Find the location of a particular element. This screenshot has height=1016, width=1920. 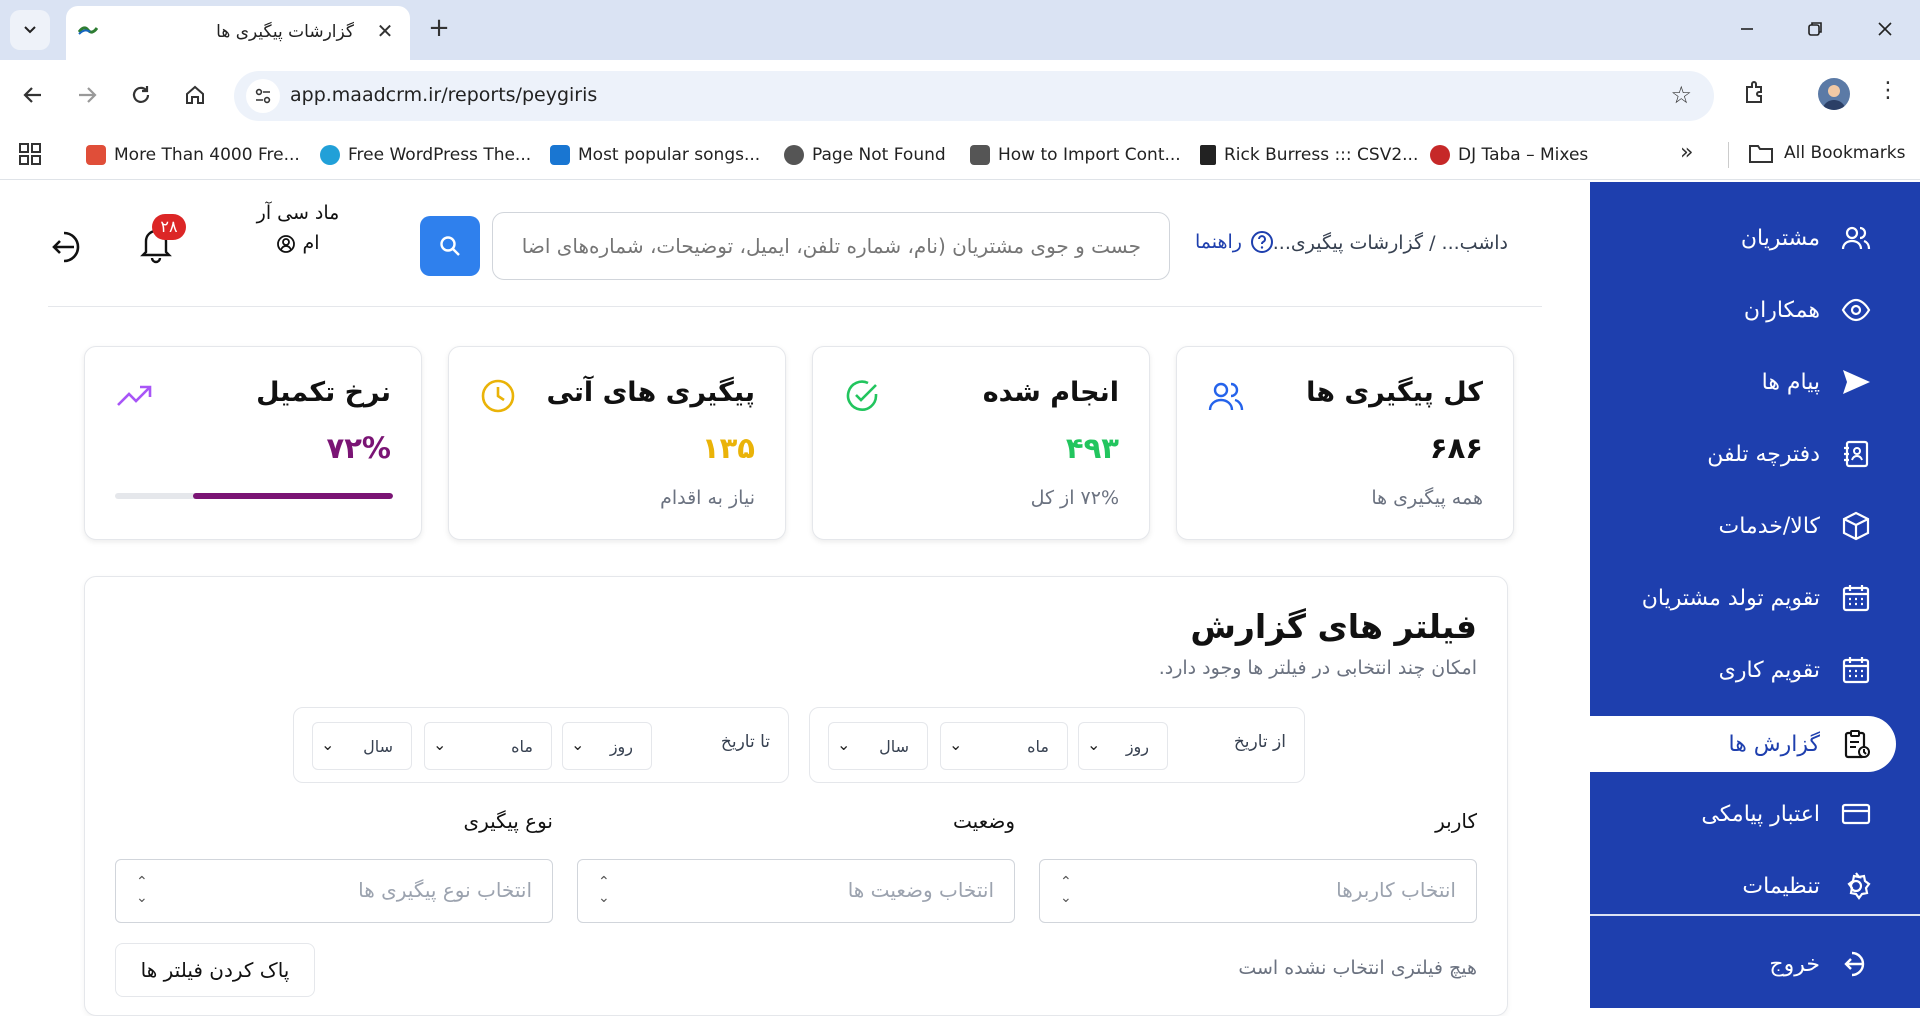

select-value: سال is located at coordinates (378, 746).